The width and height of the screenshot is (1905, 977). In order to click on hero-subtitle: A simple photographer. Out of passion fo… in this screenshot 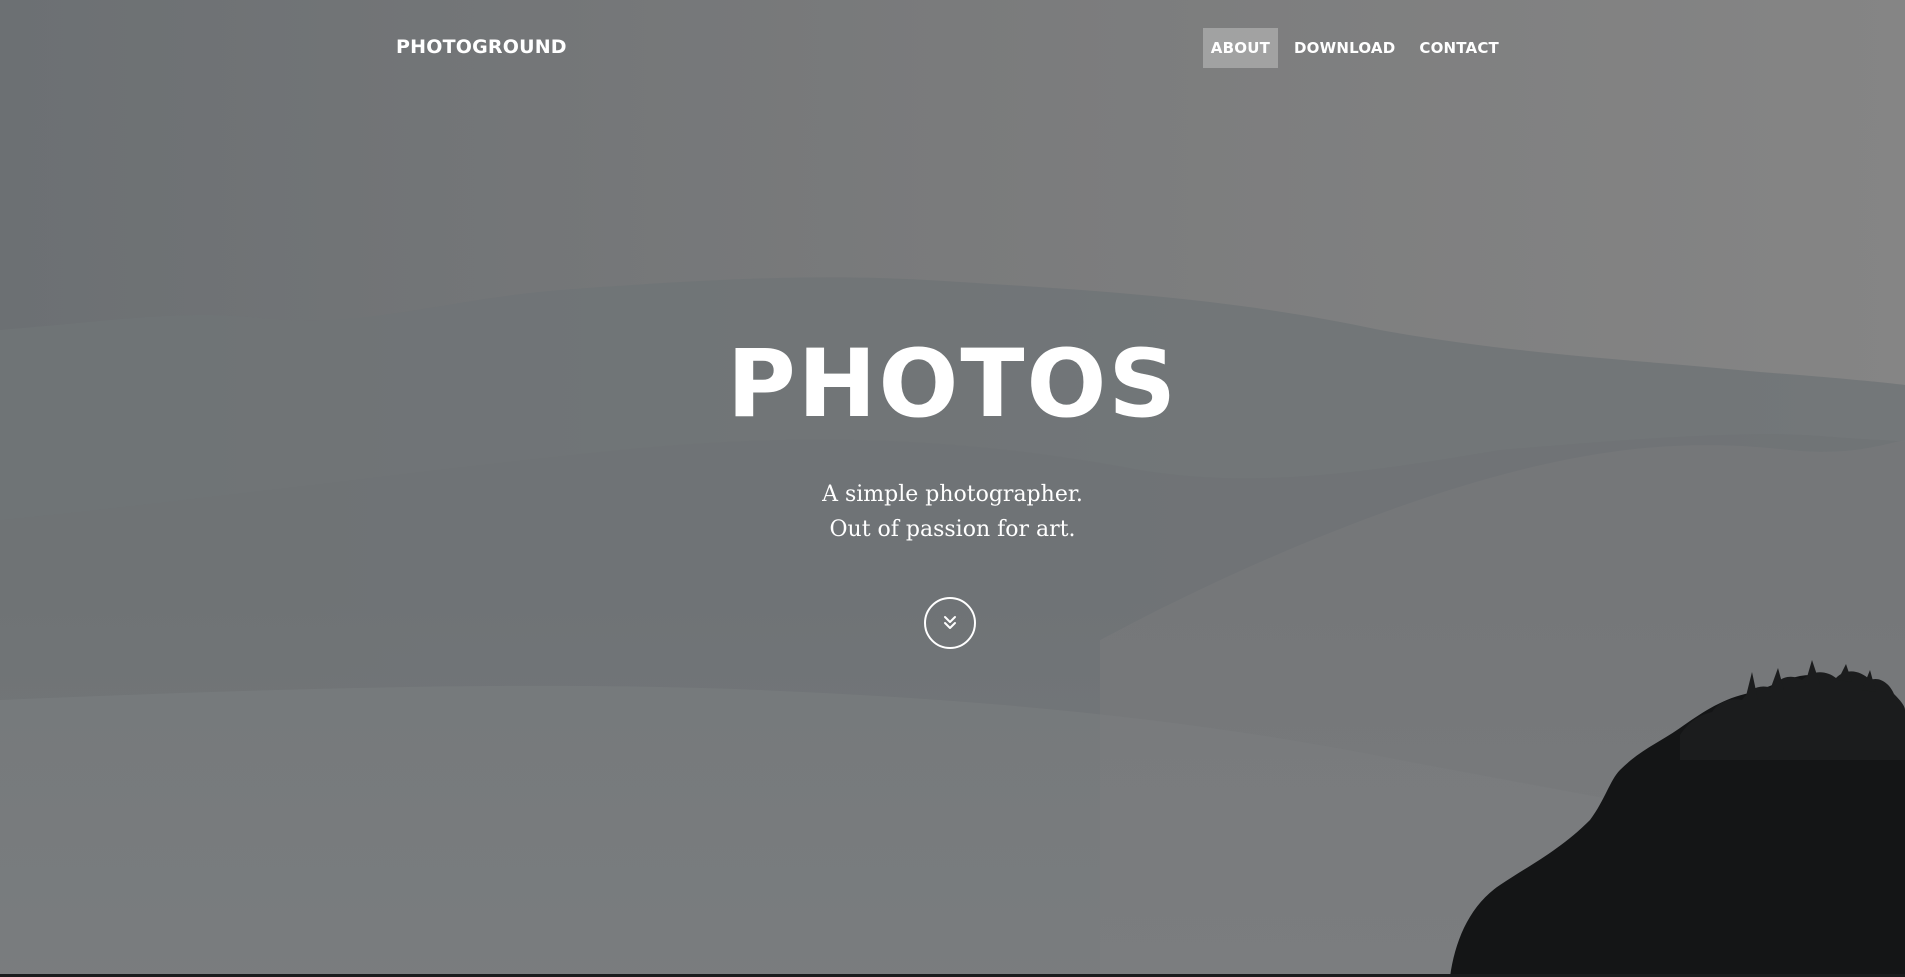, I will do `click(952, 512)`.